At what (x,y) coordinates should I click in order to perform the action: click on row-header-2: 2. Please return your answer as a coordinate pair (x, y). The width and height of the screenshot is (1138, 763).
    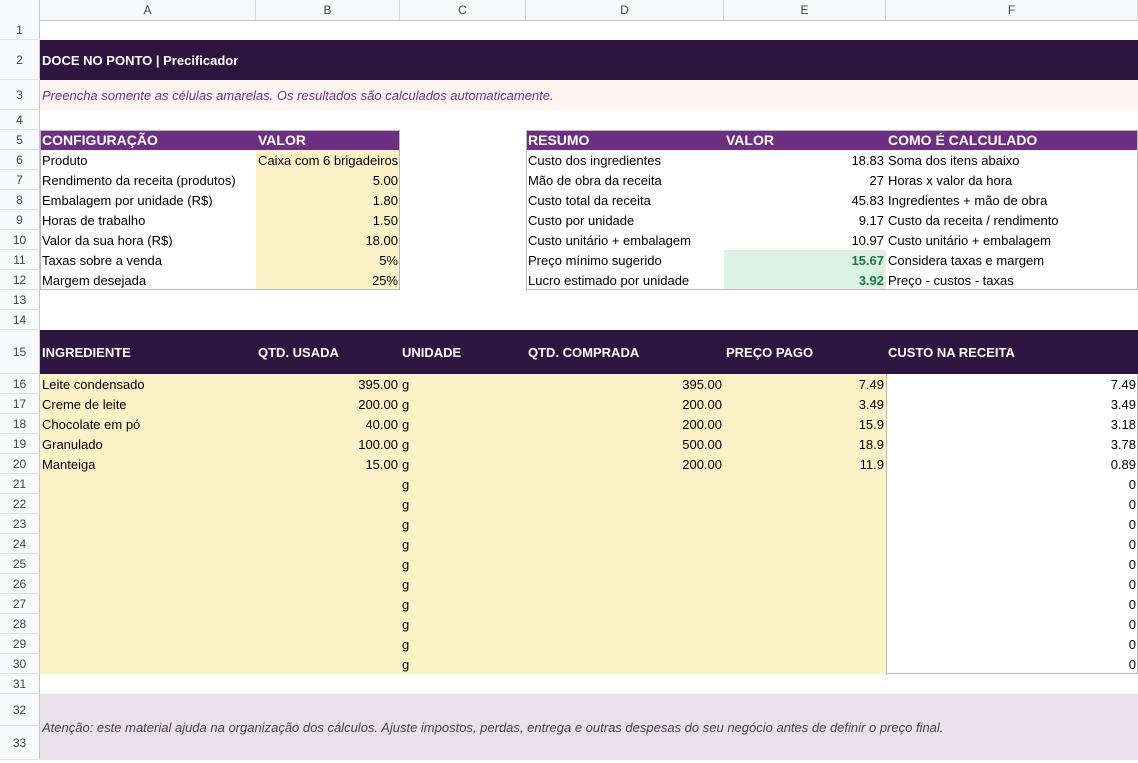
    Looking at the image, I should click on (20, 60).